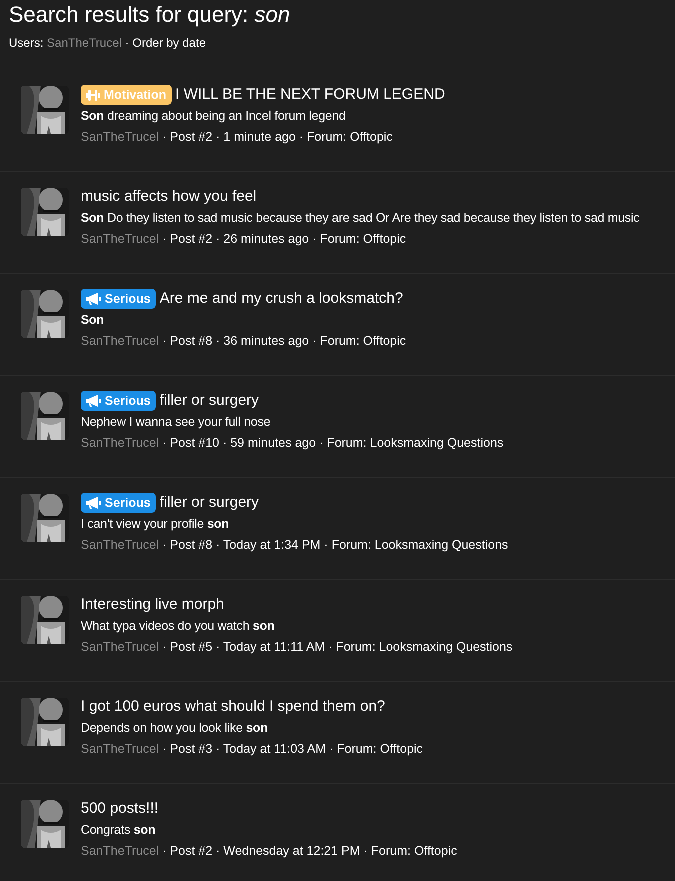 The image size is (675, 881). Describe the element at coordinates (277, 137) in the screenshot. I see `post-meta: · Post #2 · 1 minute ago · Forum: Offtopic` at that location.